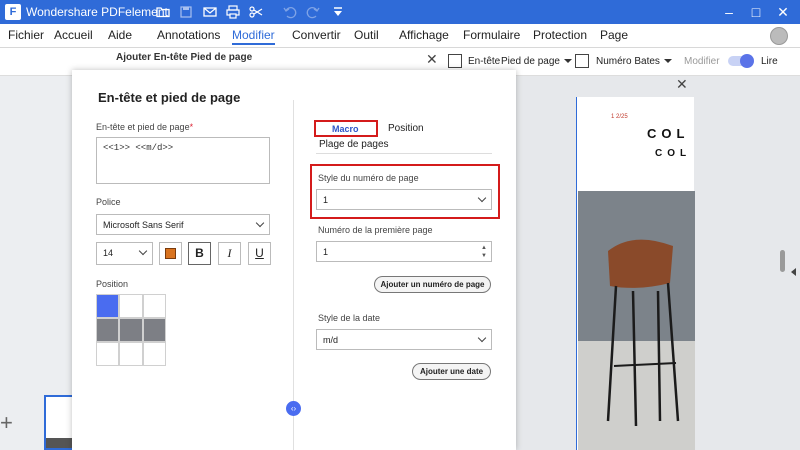 Image resolution: width=800 pixels, height=450 pixels. What do you see at coordinates (769, 61) in the screenshot?
I see `read-mode-label: Lire` at bounding box center [769, 61].